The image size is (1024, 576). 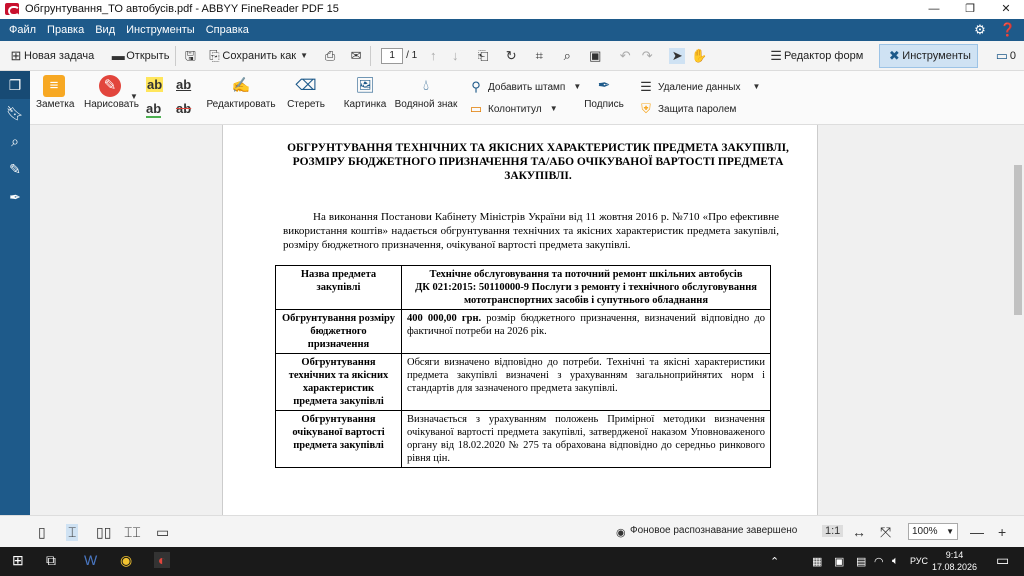 What do you see at coordinates (160, 30) in the screenshot?
I see `menu-tools: Инструменты` at bounding box center [160, 30].